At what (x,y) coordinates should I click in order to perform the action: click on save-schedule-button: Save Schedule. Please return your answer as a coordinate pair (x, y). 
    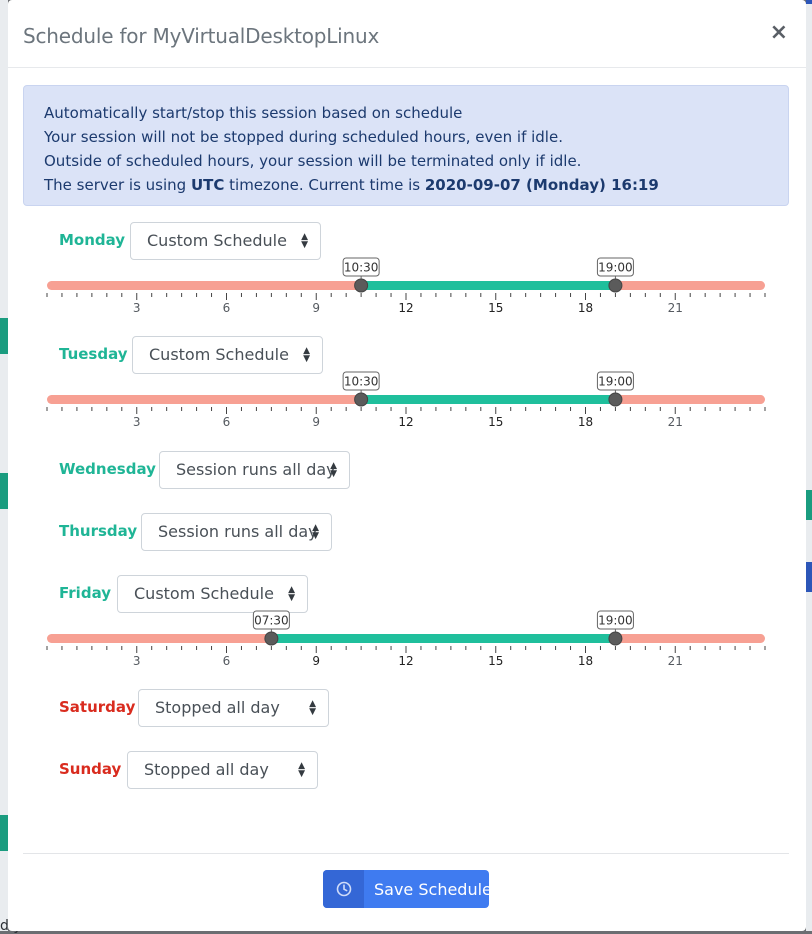
    Looking at the image, I should click on (406, 889).